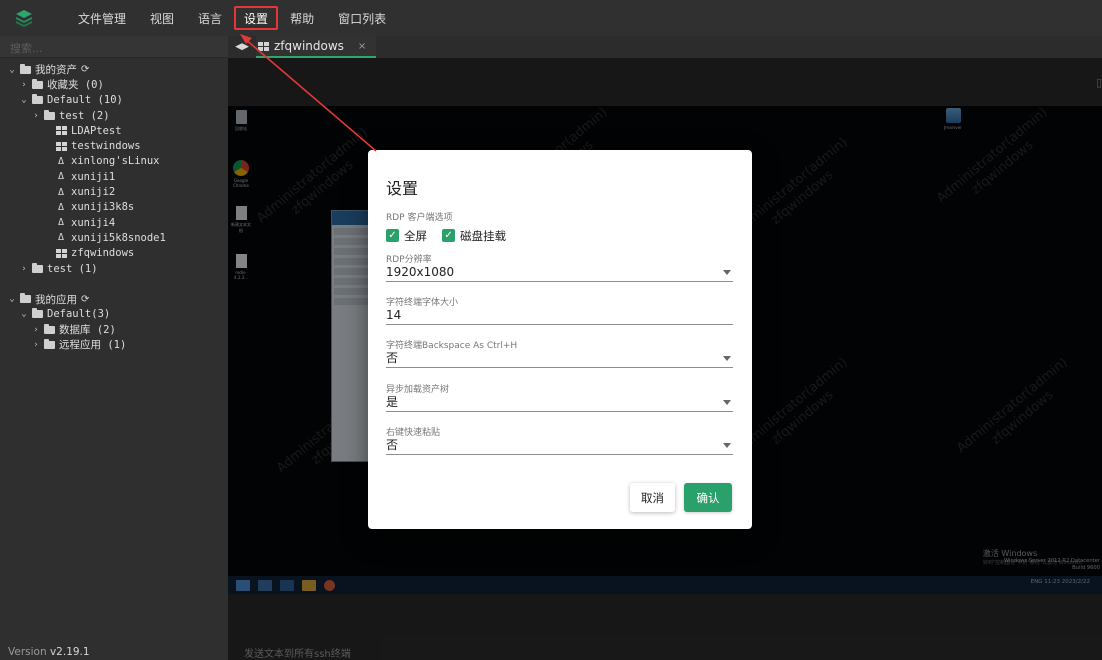 This screenshot has height=660, width=1102. Describe the element at coordinates (652, 497) in the screenshot. I see `cancel-button: 取消` at that location.